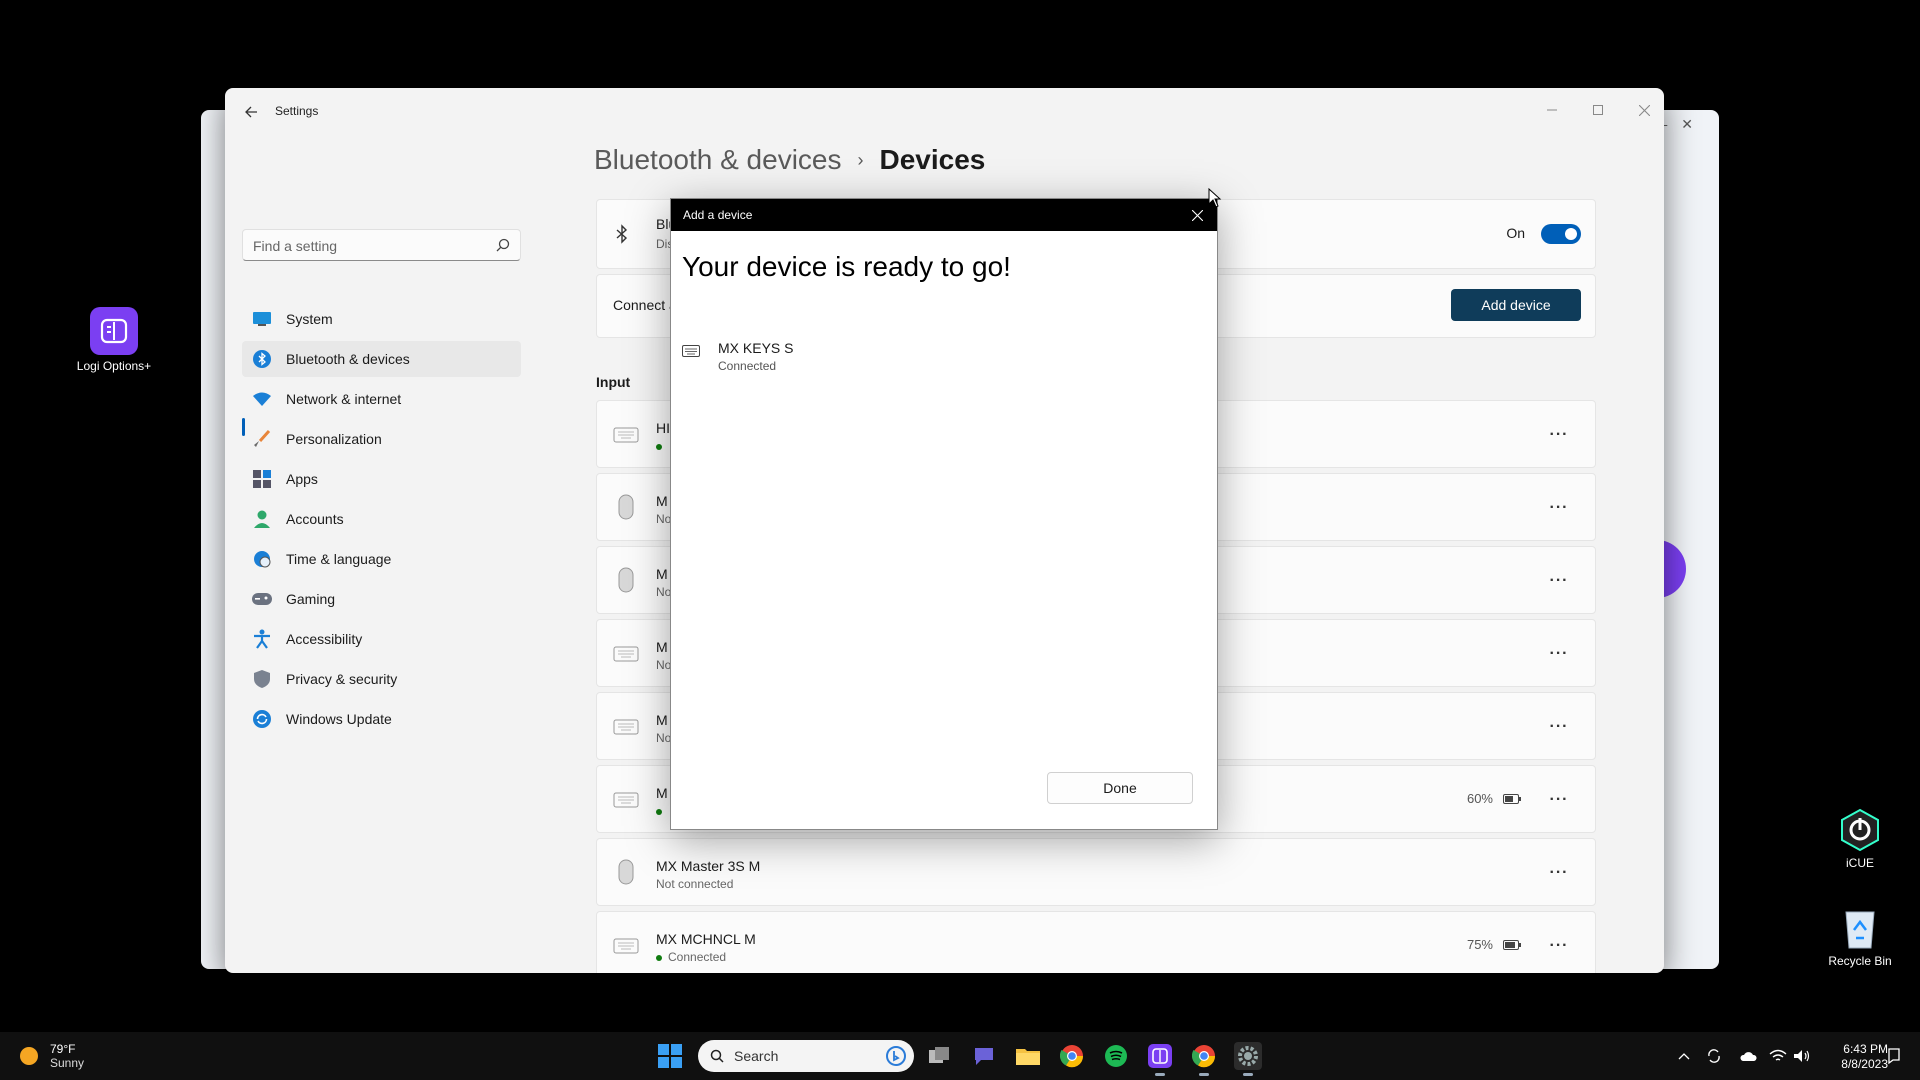  Describe the element at coordinates (342, 679) in the screenshot. I see `sidebar-item-label: Privacy & security` at that location.